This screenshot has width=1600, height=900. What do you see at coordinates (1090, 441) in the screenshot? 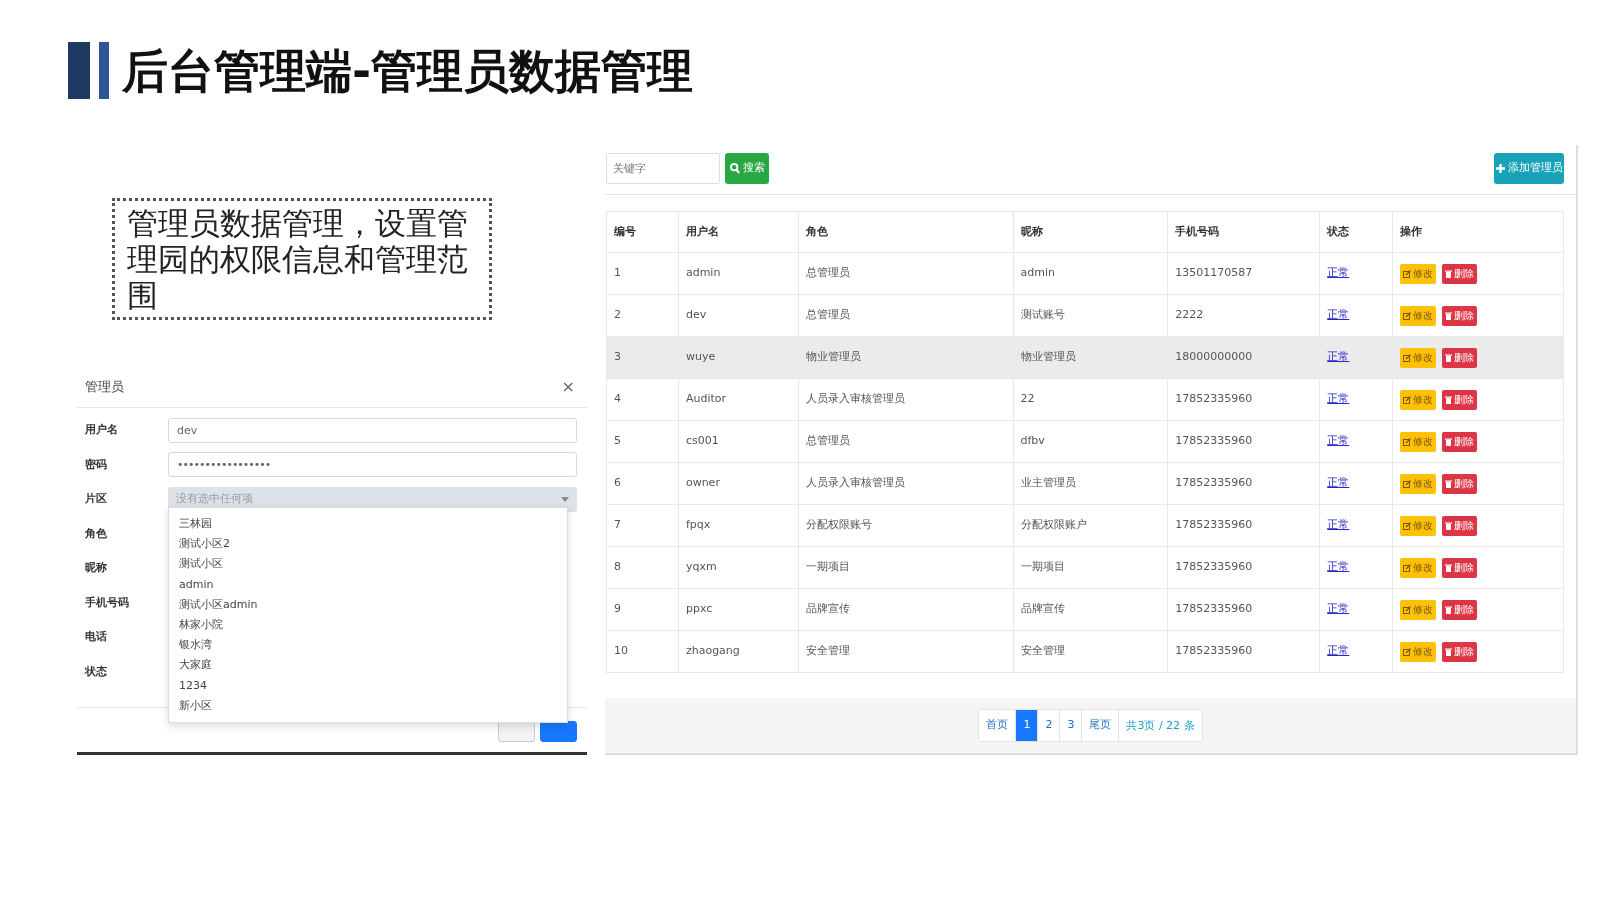
I see `table-cell: dfbv` at bounding box center [1090, 441].